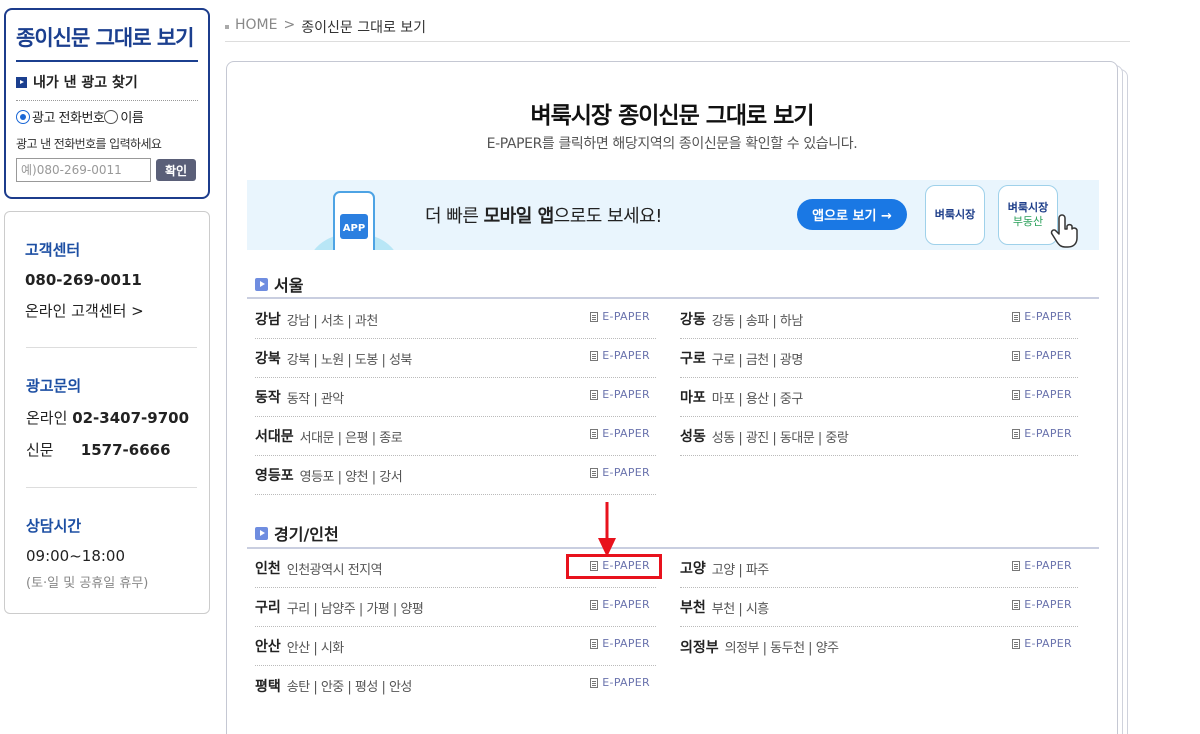  Describe the element at coordinates (107, 100) in the screenshot. I see `divider` at that location.